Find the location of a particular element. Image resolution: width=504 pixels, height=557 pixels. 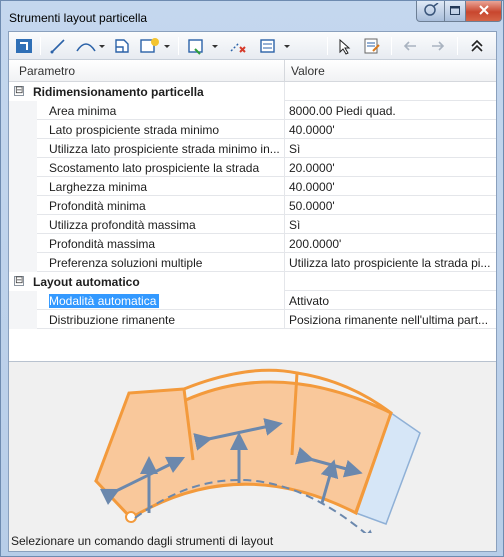

frontage-icon is located at coordinates (122, 46).